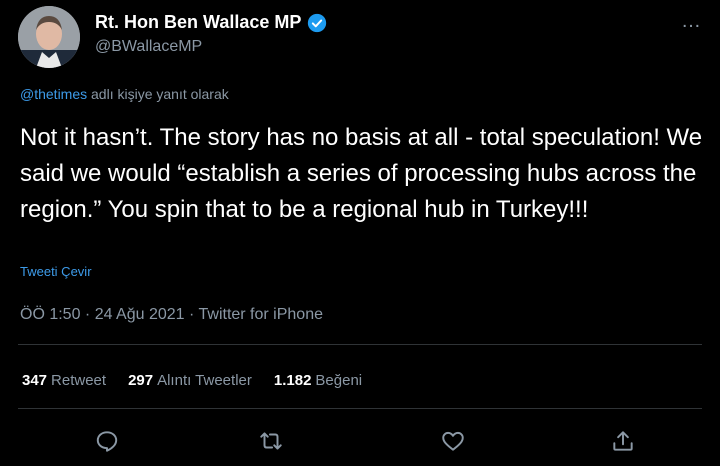 Image resolution: width=720 pixels, height=466 pixels. What do you see at coordinates (204, 380) in the screenshot?
I see `quote-tweet-count-label: Alıntı Tweetler` at bounding box center [204, 380].